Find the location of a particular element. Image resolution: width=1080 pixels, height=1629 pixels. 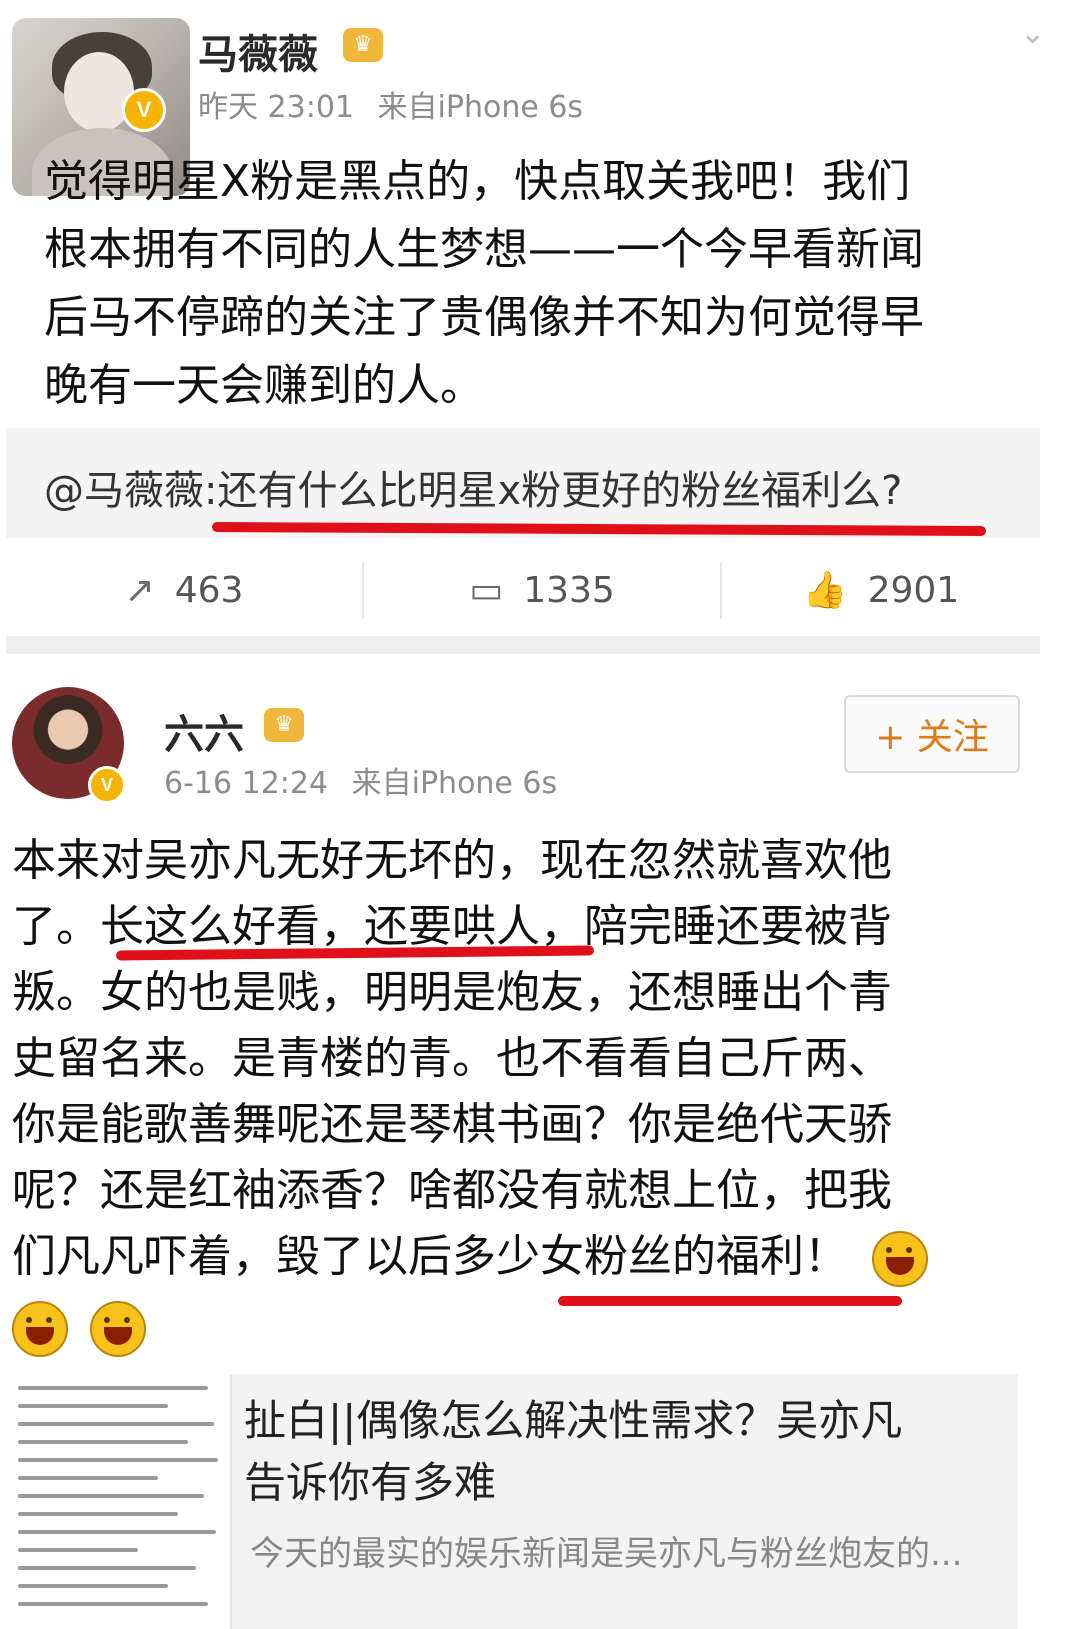

comment-icon: ▭ is located at coordinates (486, 590).